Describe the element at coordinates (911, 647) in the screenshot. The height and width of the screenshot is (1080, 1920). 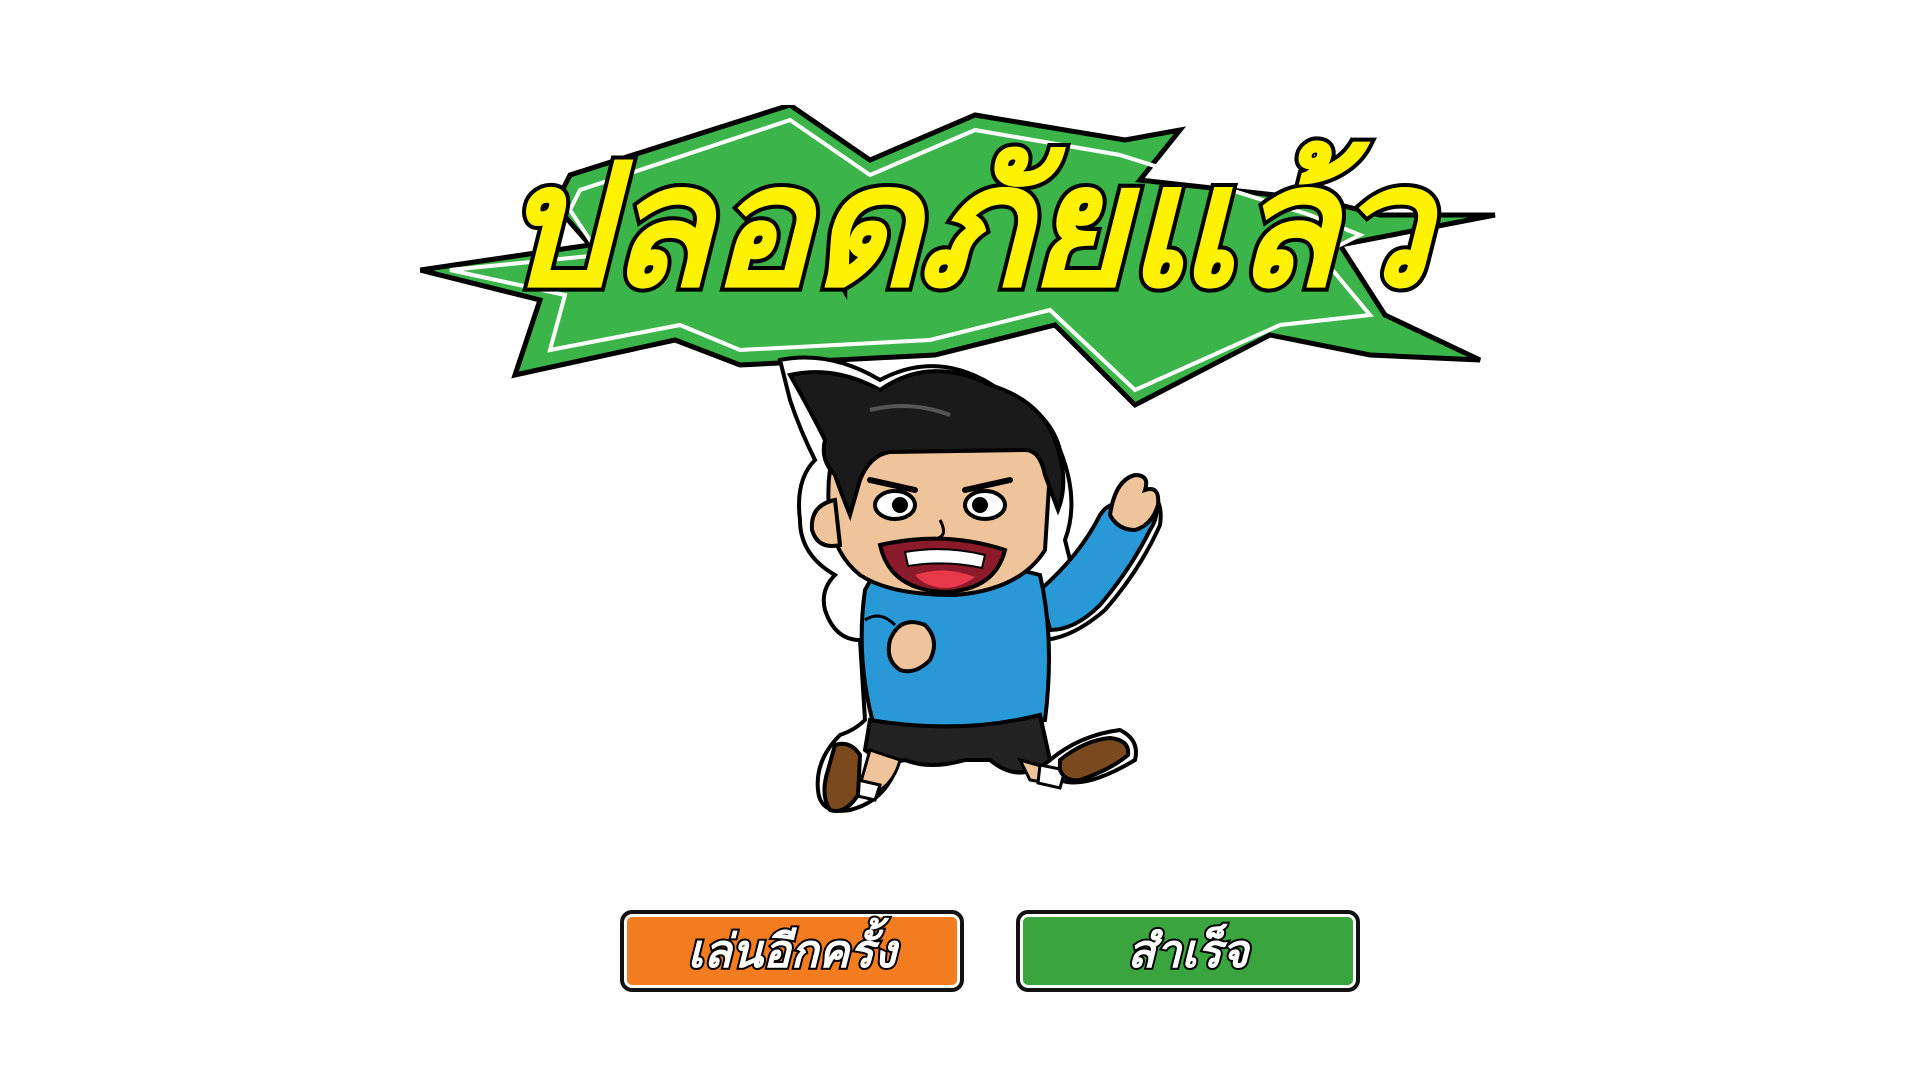
I see `fist` at that location.